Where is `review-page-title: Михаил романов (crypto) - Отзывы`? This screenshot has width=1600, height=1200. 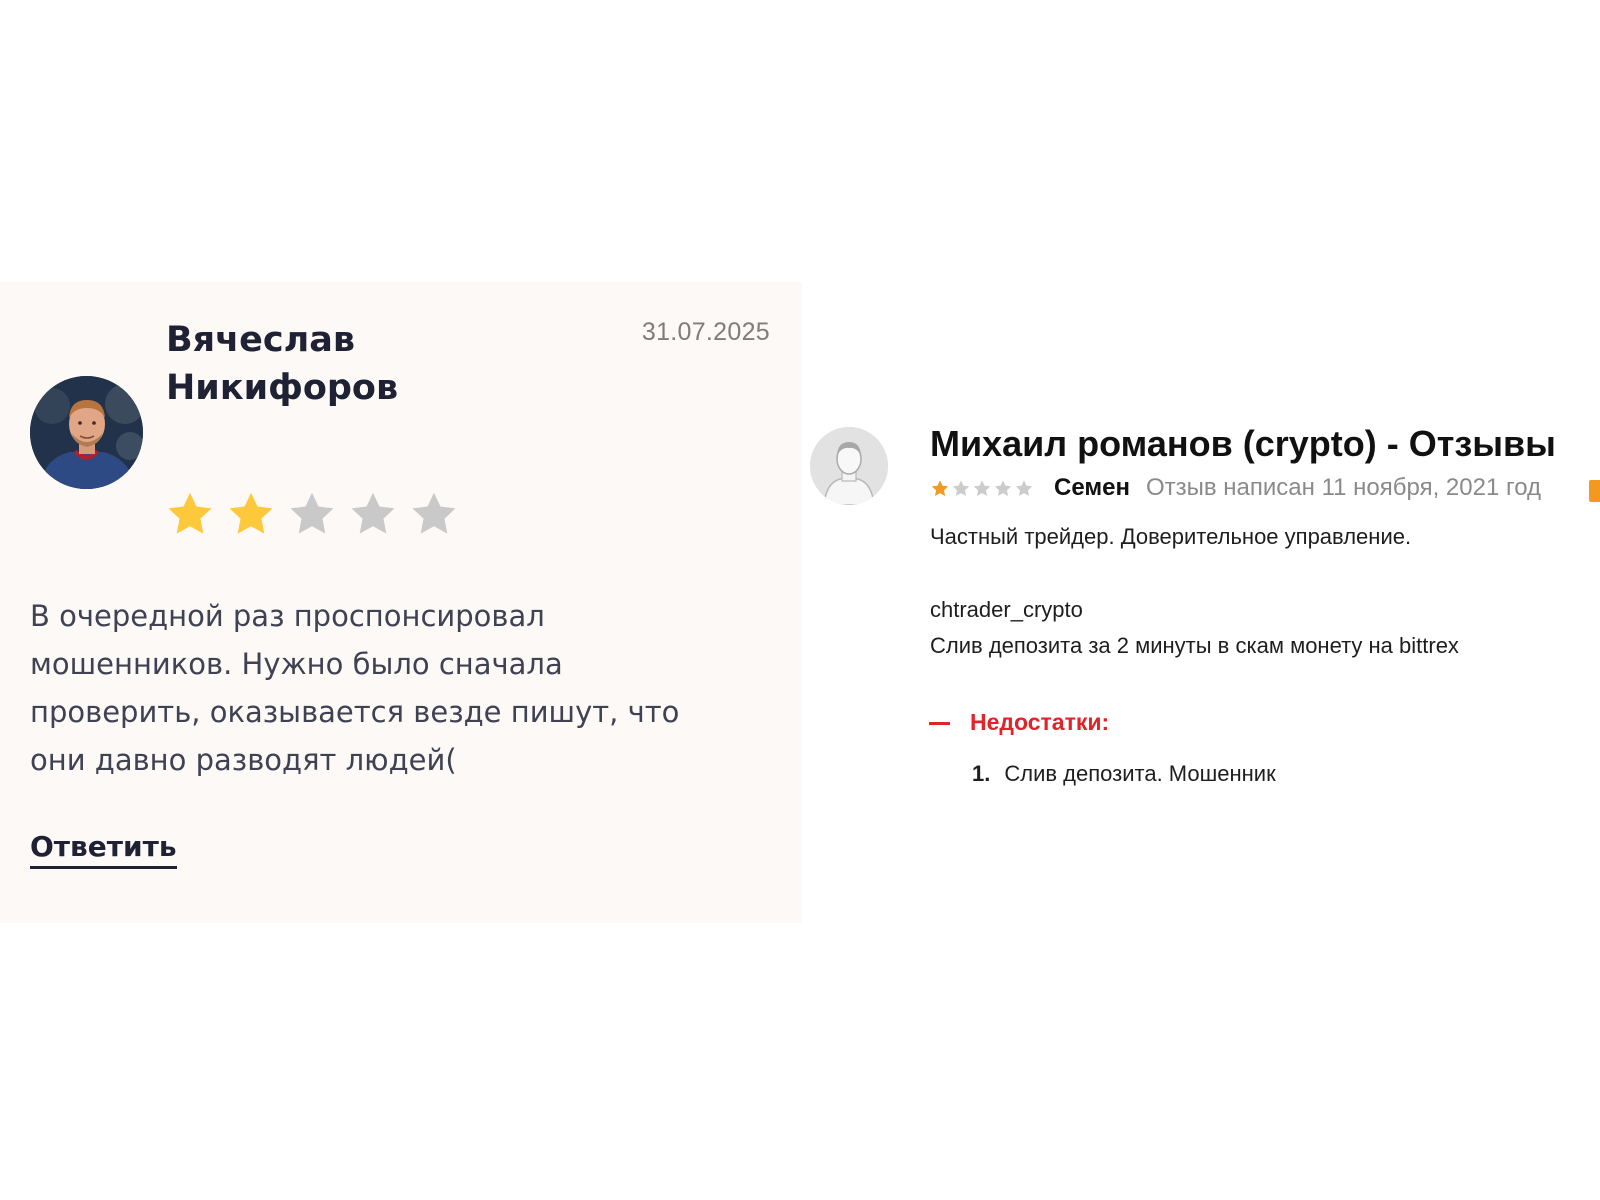 review-page-title: Михаил романов (crypto) - Отзывы is located at coordinates (1243, 443).